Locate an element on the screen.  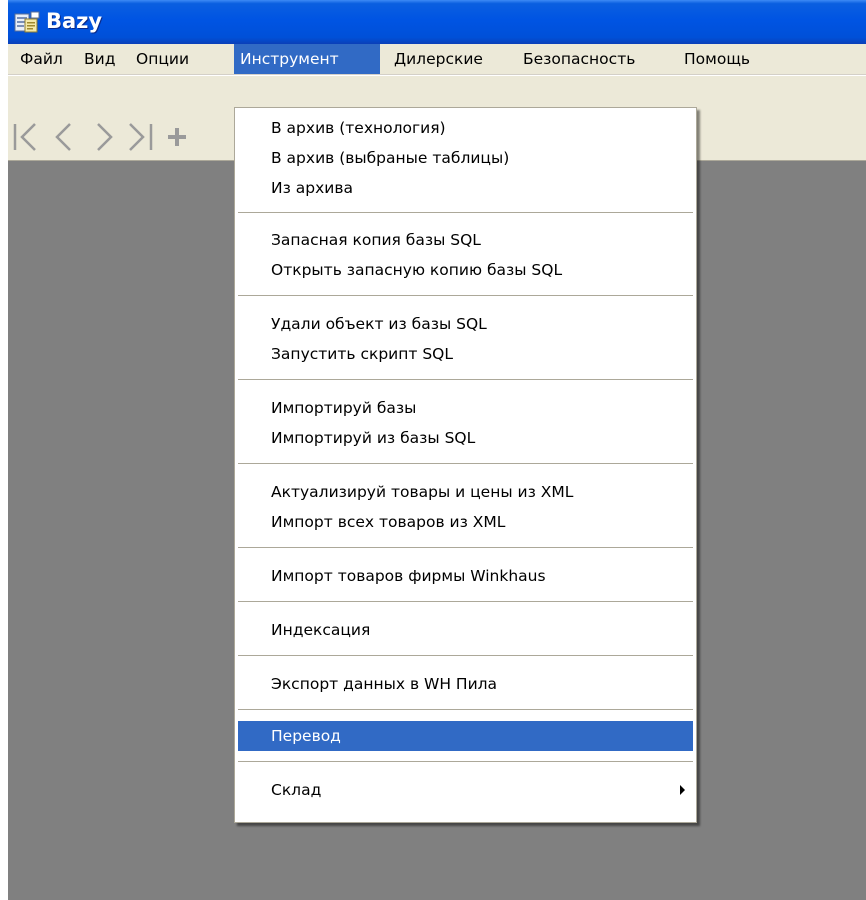
menu-tools: Инструмент is located at coordinates (307, 59).